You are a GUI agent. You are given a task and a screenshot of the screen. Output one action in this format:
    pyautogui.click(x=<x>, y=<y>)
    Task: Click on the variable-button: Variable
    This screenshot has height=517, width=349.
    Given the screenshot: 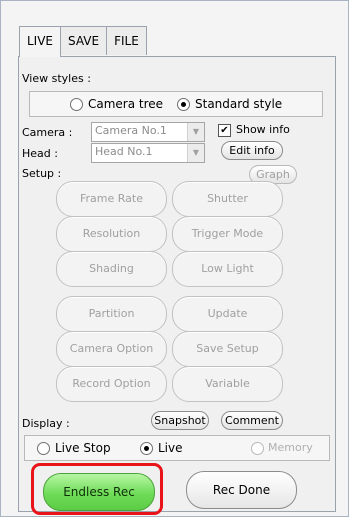 What is the action you would take?
    pyautogui.click(x=227, y=384)
    